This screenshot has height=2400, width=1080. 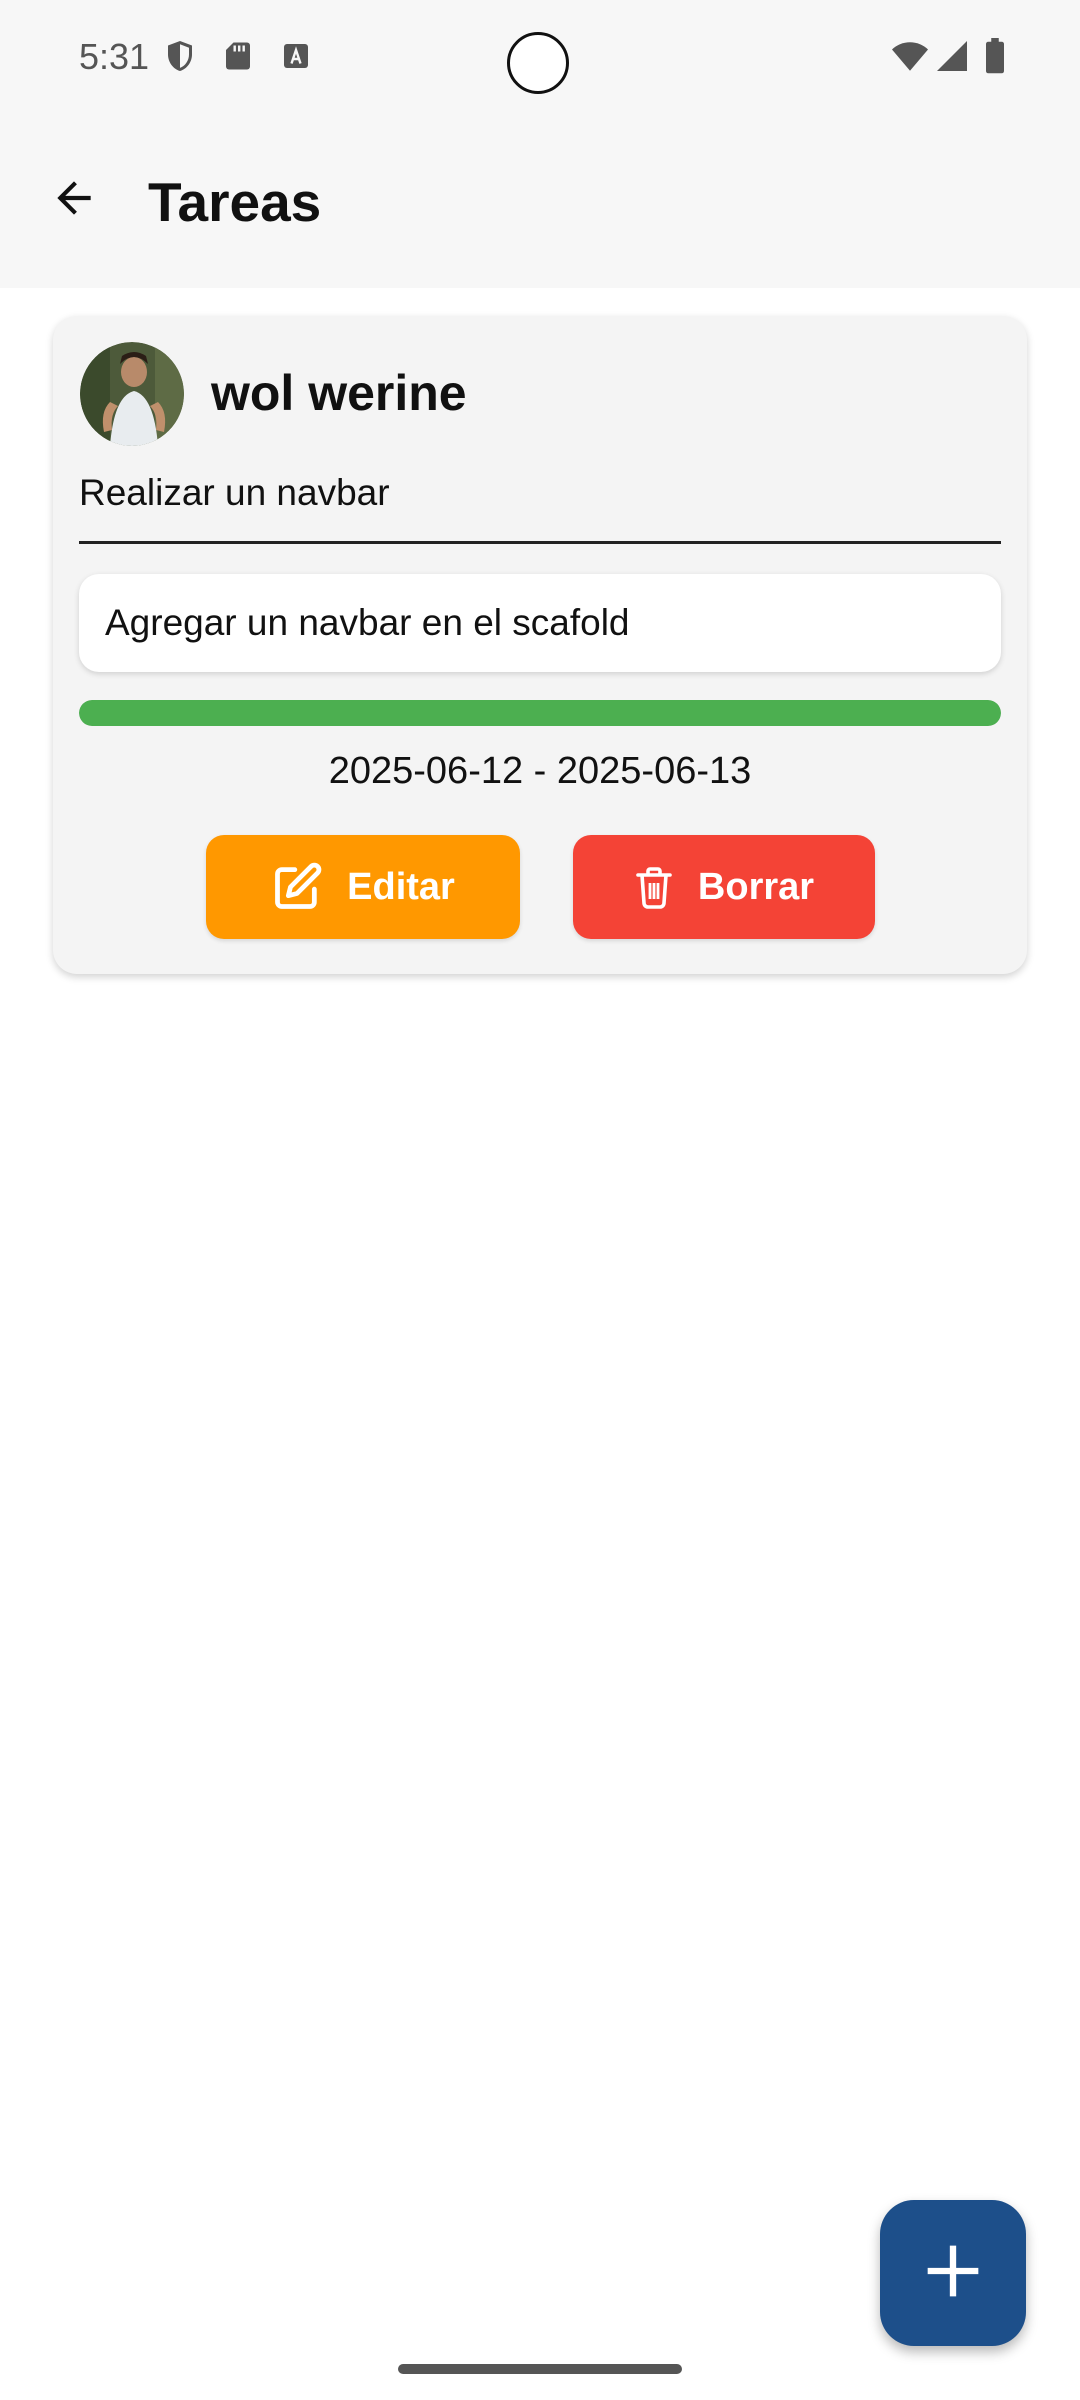 I want to click on home-indicator, so click(x=540, y=2369).